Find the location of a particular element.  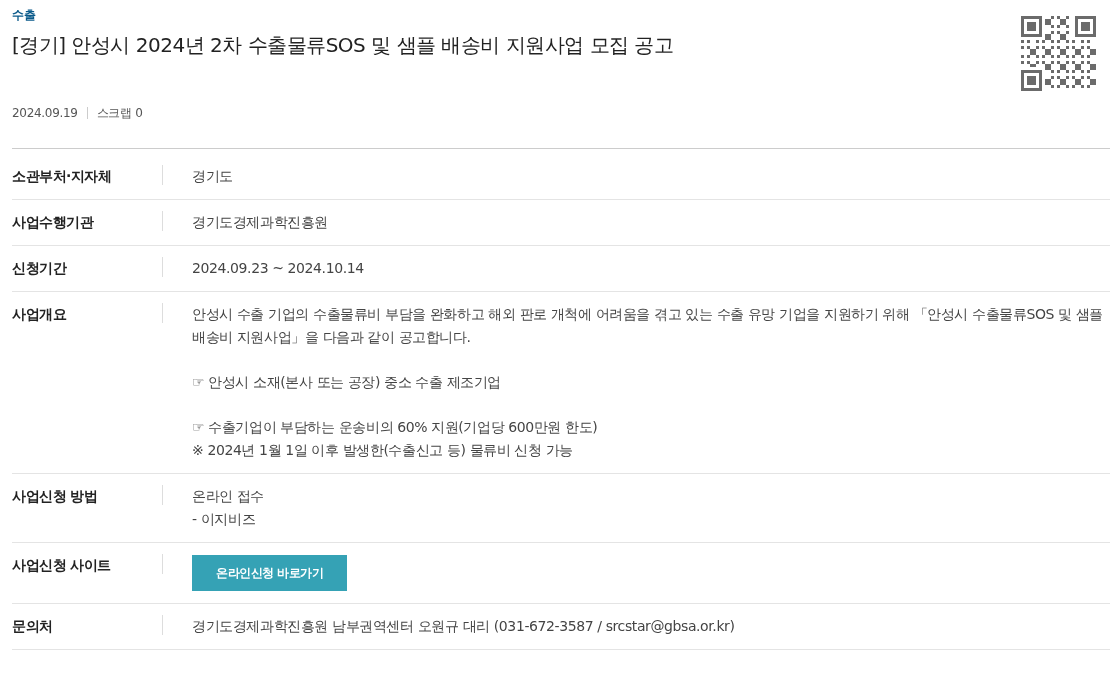

field-label: 사업개요 is located at coordinates (87, 313).